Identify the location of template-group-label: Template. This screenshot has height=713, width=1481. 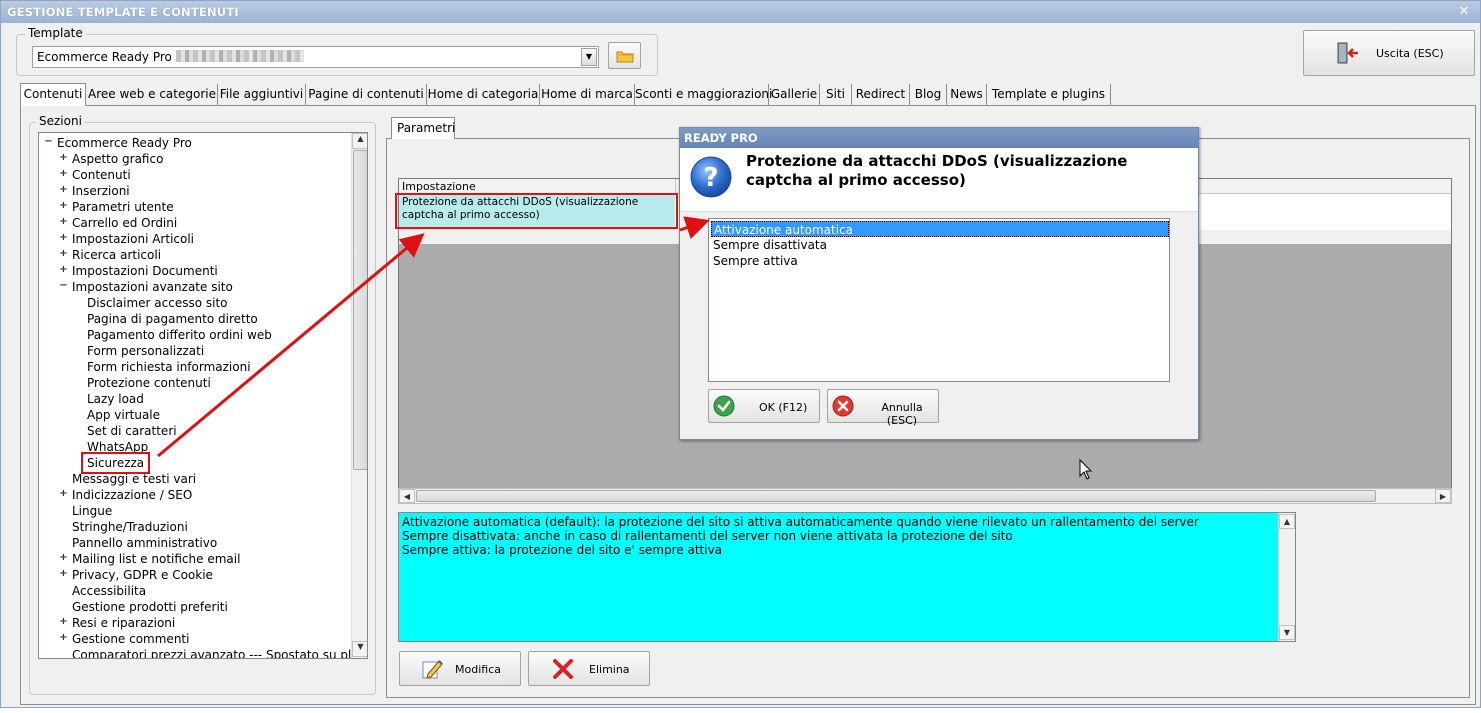
(55, 33).